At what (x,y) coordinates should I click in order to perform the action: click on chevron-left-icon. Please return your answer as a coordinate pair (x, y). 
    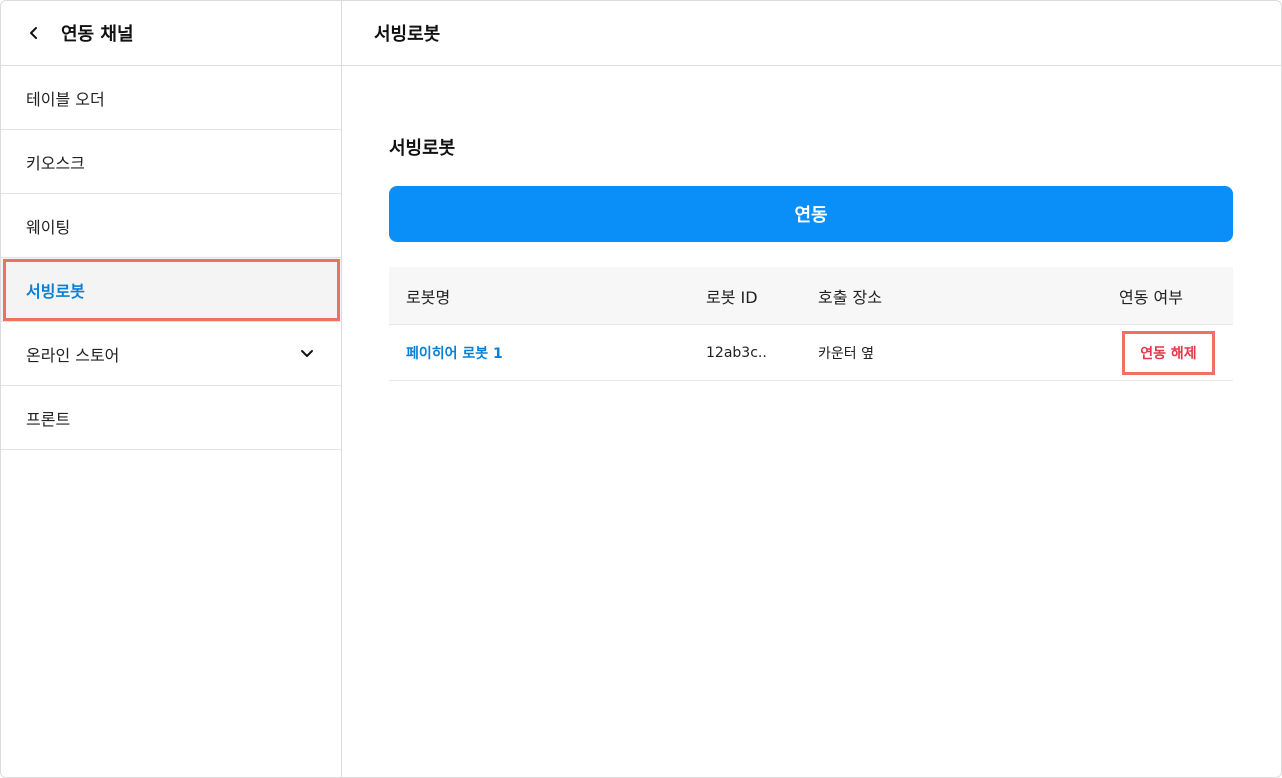
    Looking at the image, I should click on (34, 33).